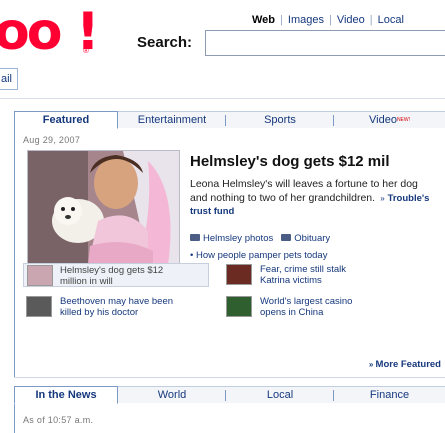  Describe the element at coordinates (52, 140) in the screenshot. I see `featured-date: Aug 29, 2007` at that location.